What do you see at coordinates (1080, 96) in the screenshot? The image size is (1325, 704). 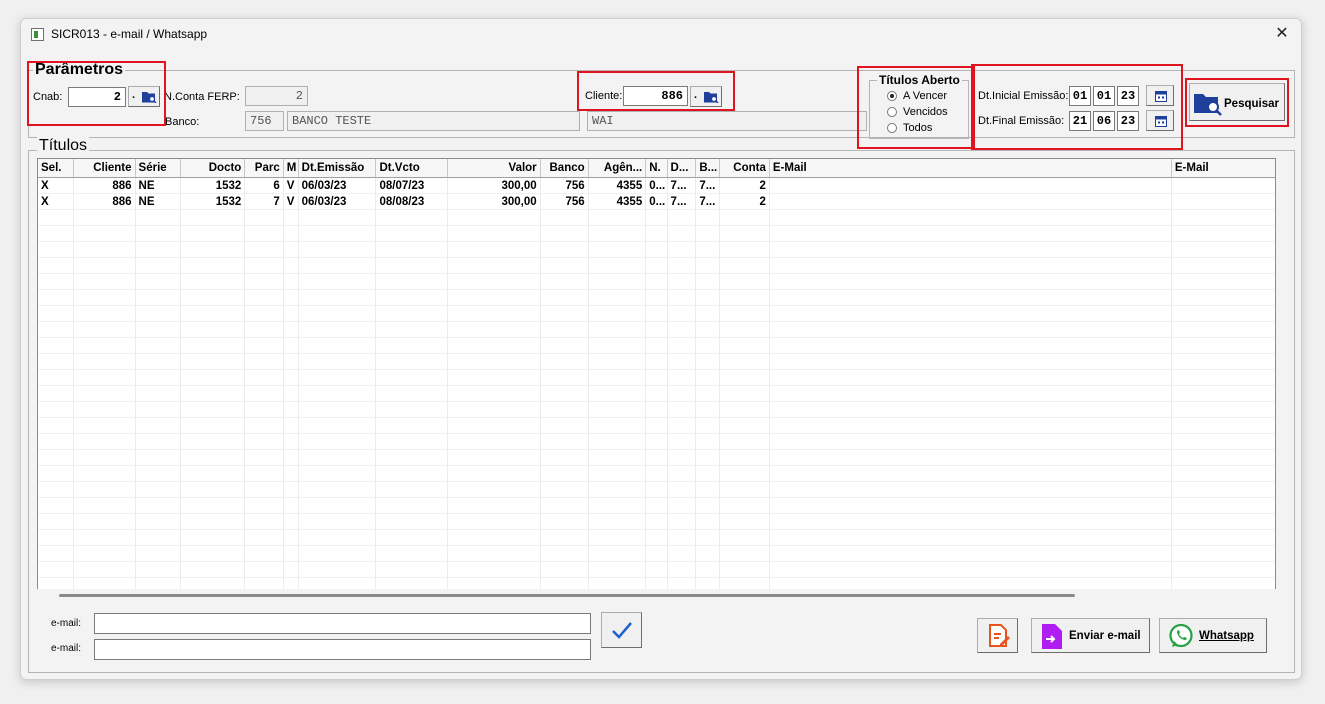 I see `dt-inicial-day: 01` at bounding box center [1080, 96].